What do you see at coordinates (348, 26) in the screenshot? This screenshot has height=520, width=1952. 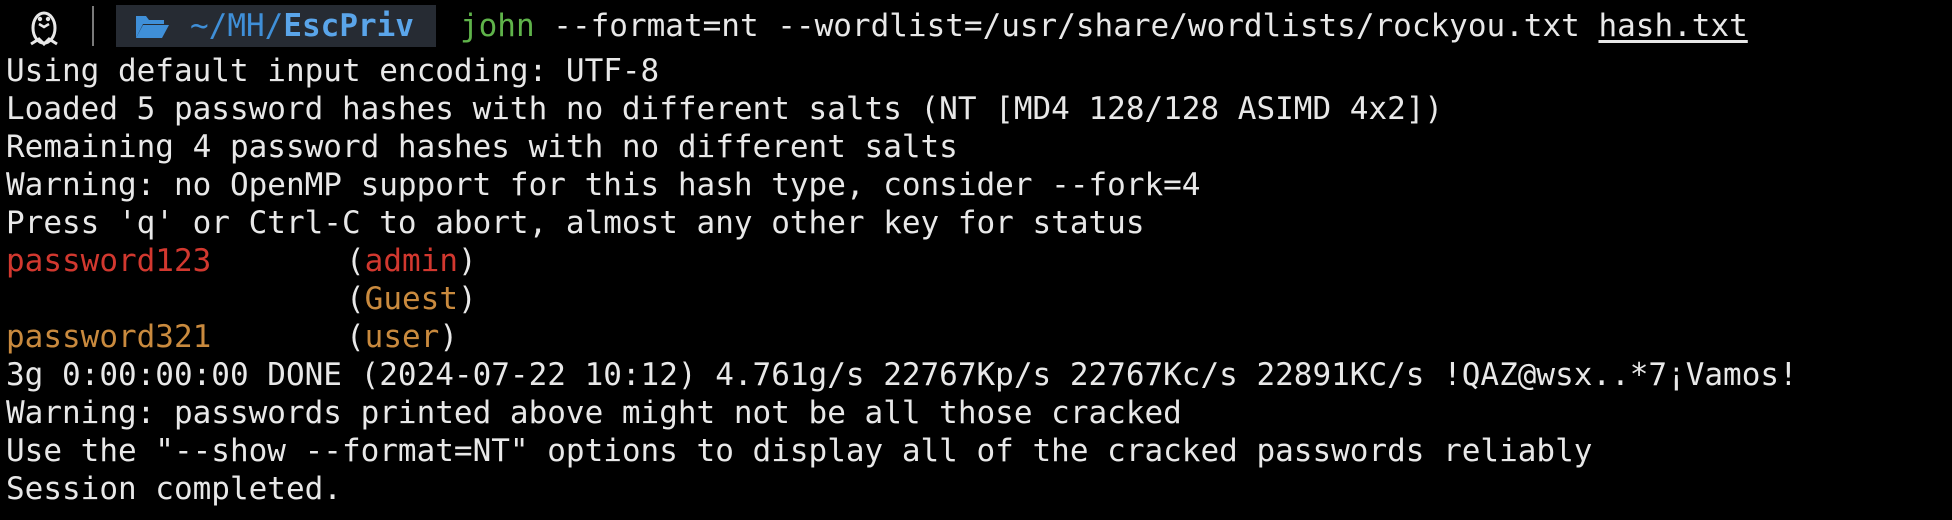 I see `current-directory: EscPriv` at bounding box center [348, 26].